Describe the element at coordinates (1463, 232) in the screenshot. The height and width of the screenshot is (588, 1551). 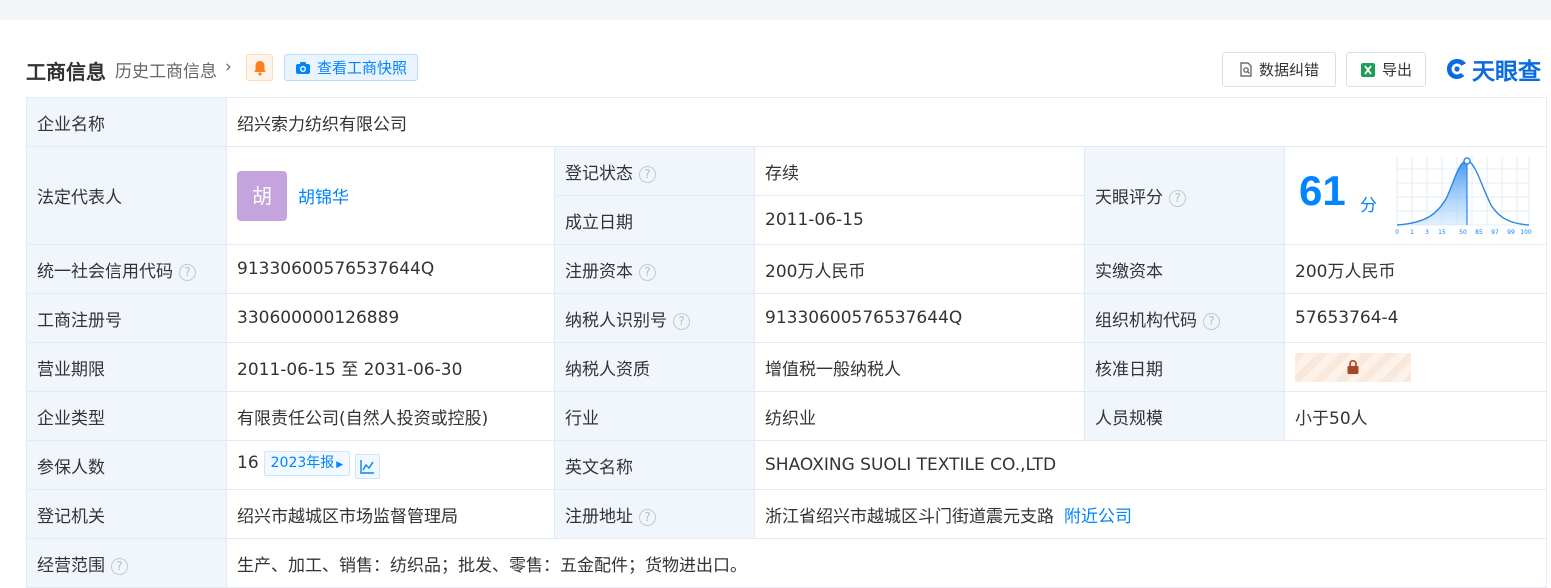
I see `axis-tick: 50` at that location.